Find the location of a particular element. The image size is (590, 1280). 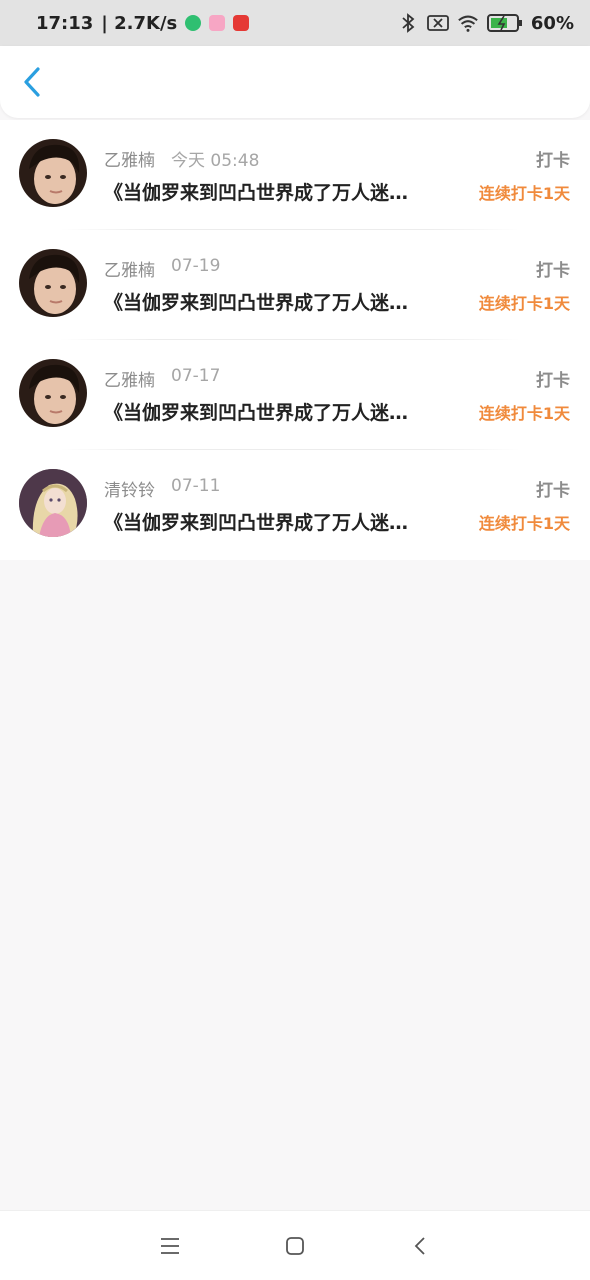

list-item: 乙雅楠 07-17 打卡 《当伽罗来到凹凸世界成了万人迷… 连续打卡1天 is located at coordinates (295, 395).